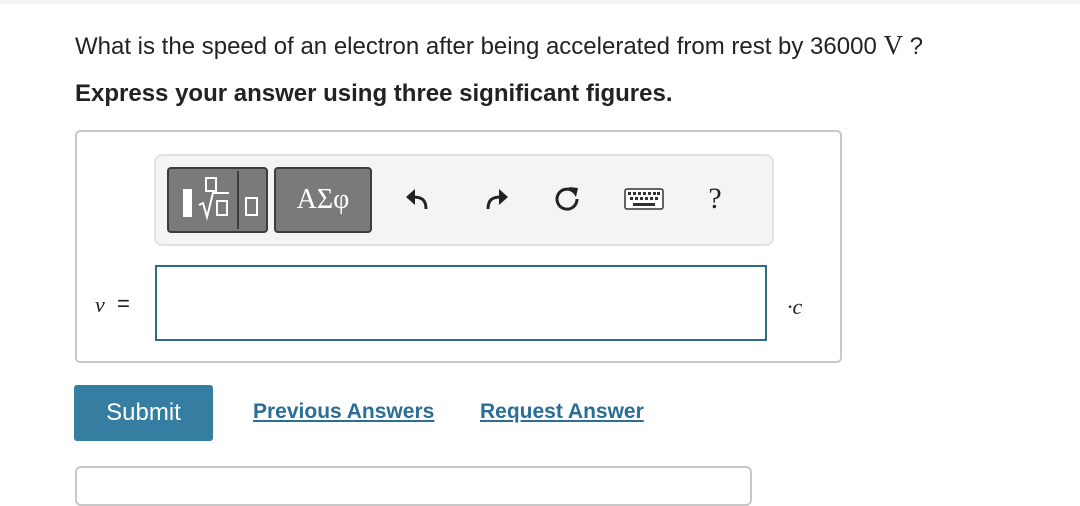 This screenshot has height=506, width=1080. I want to click on keyboard-icon, so click(644, 199).